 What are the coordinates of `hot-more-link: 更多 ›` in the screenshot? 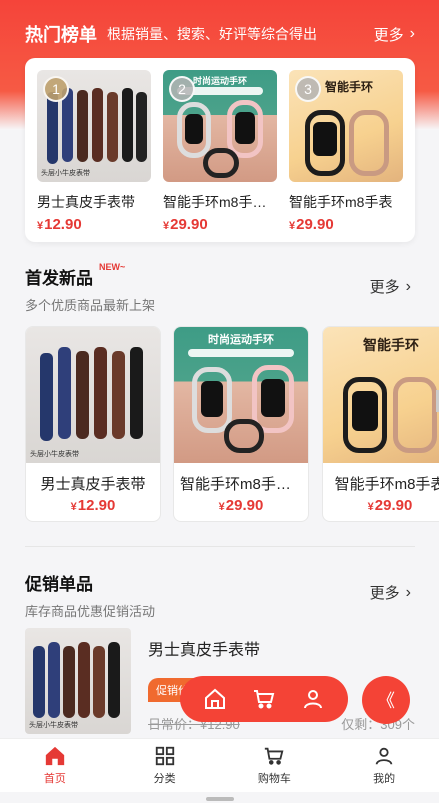 It's located at (394, 34).